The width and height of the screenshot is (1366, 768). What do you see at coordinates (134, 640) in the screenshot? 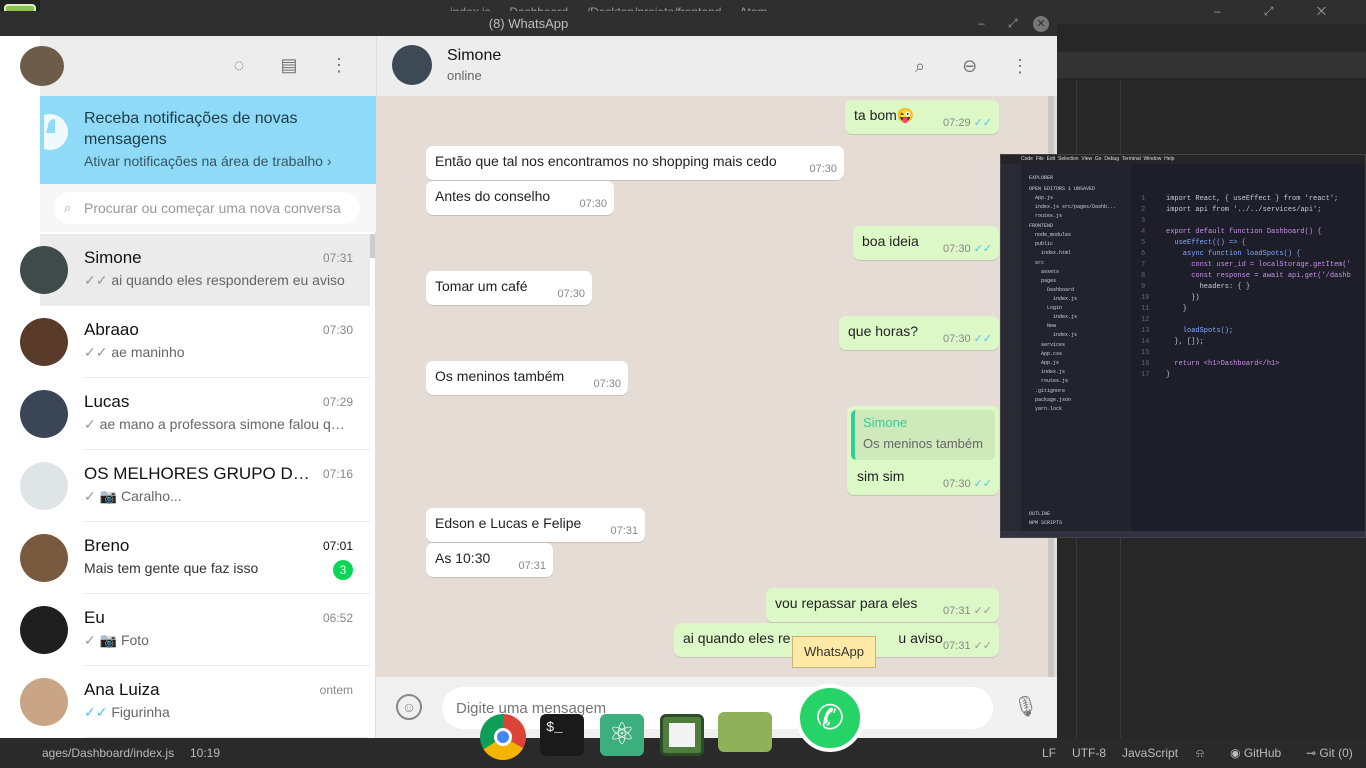
I see `chat-preview-text: Foto` at bounding box center [134, 640].